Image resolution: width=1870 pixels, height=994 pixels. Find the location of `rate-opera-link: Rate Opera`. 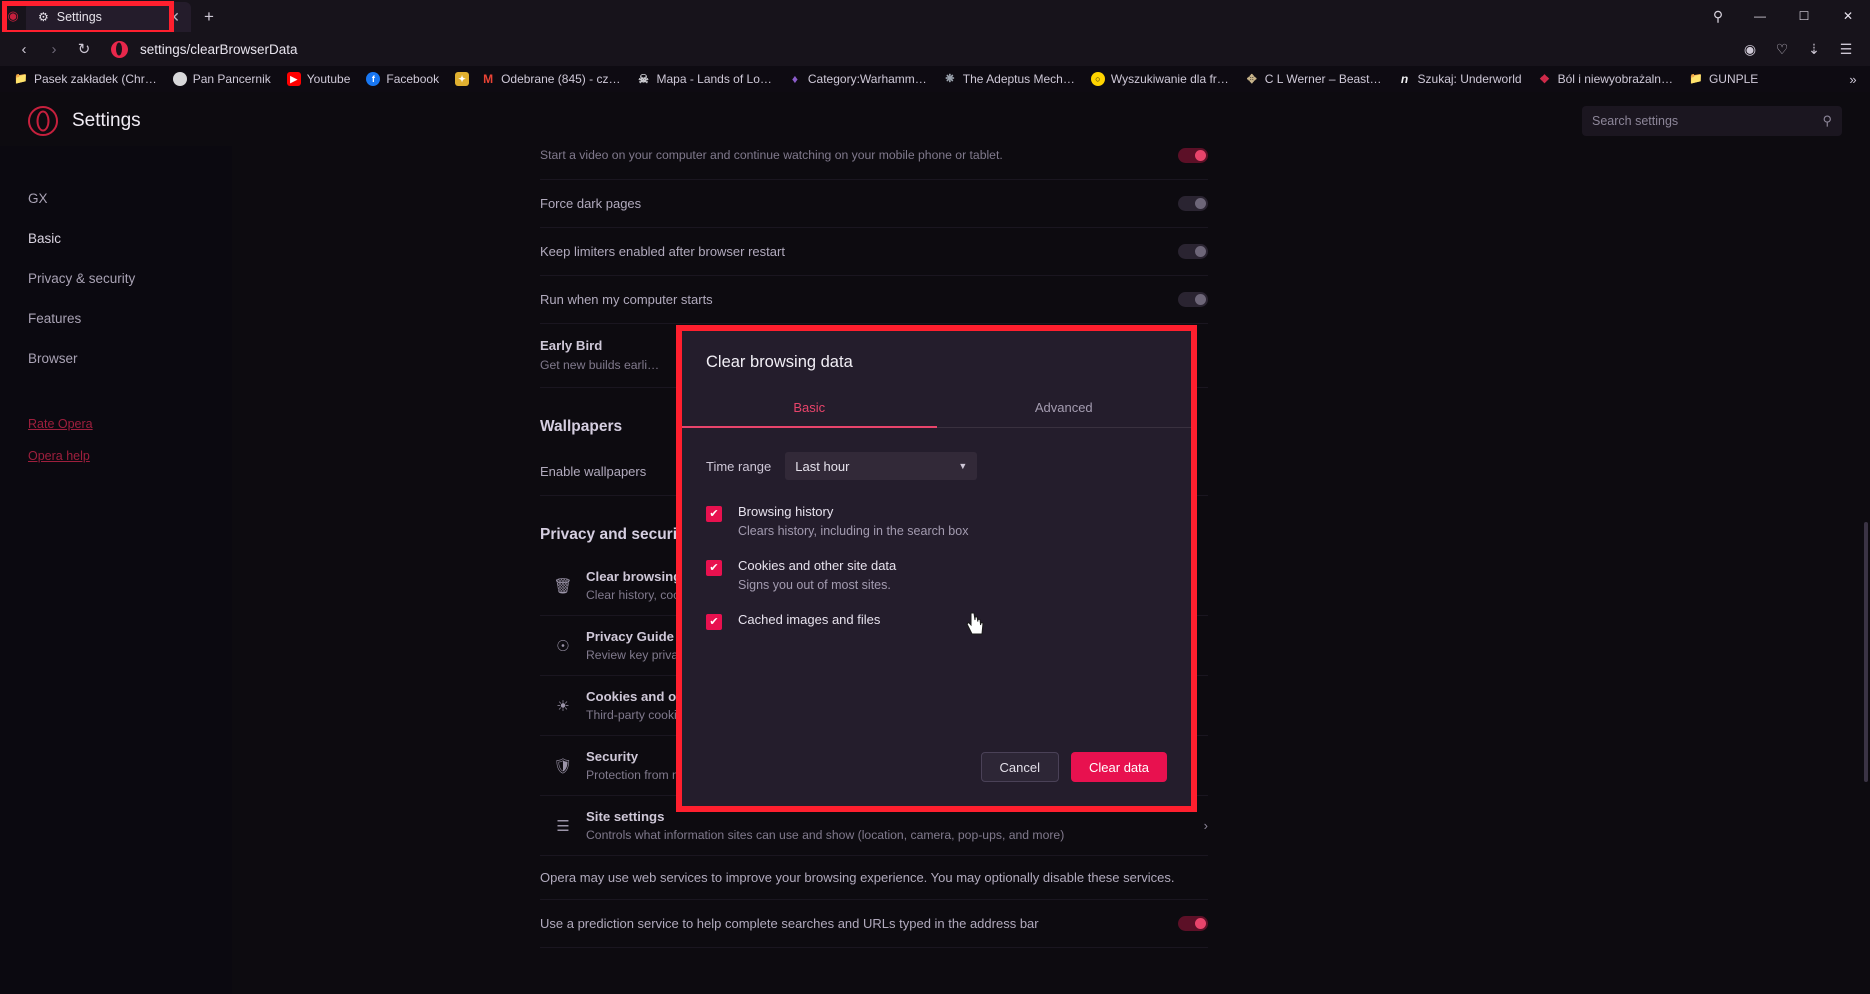

rate-opera-link: Rate Opera is located at coordinates (116, 424).